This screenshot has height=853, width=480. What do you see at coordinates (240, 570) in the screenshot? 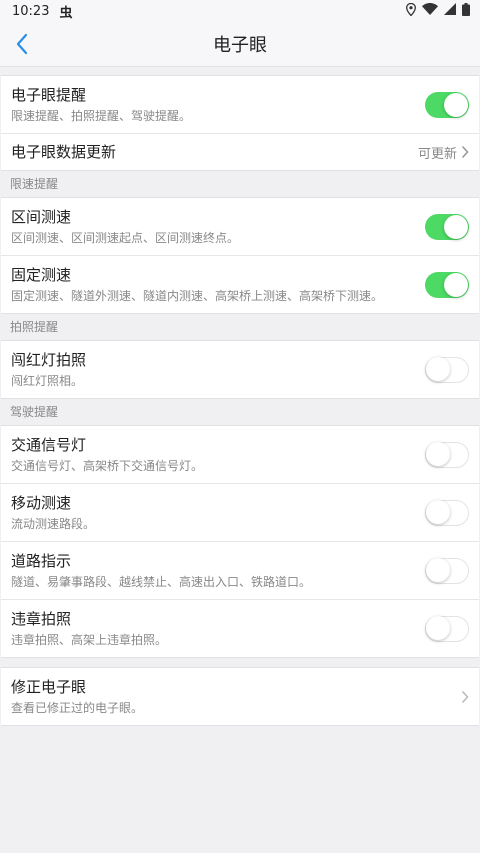
I see `list-item: 道路指示 隧道、易肇事路段、越线禁止、高速出入口、铁路道口。` at bounding box center [240, 570].